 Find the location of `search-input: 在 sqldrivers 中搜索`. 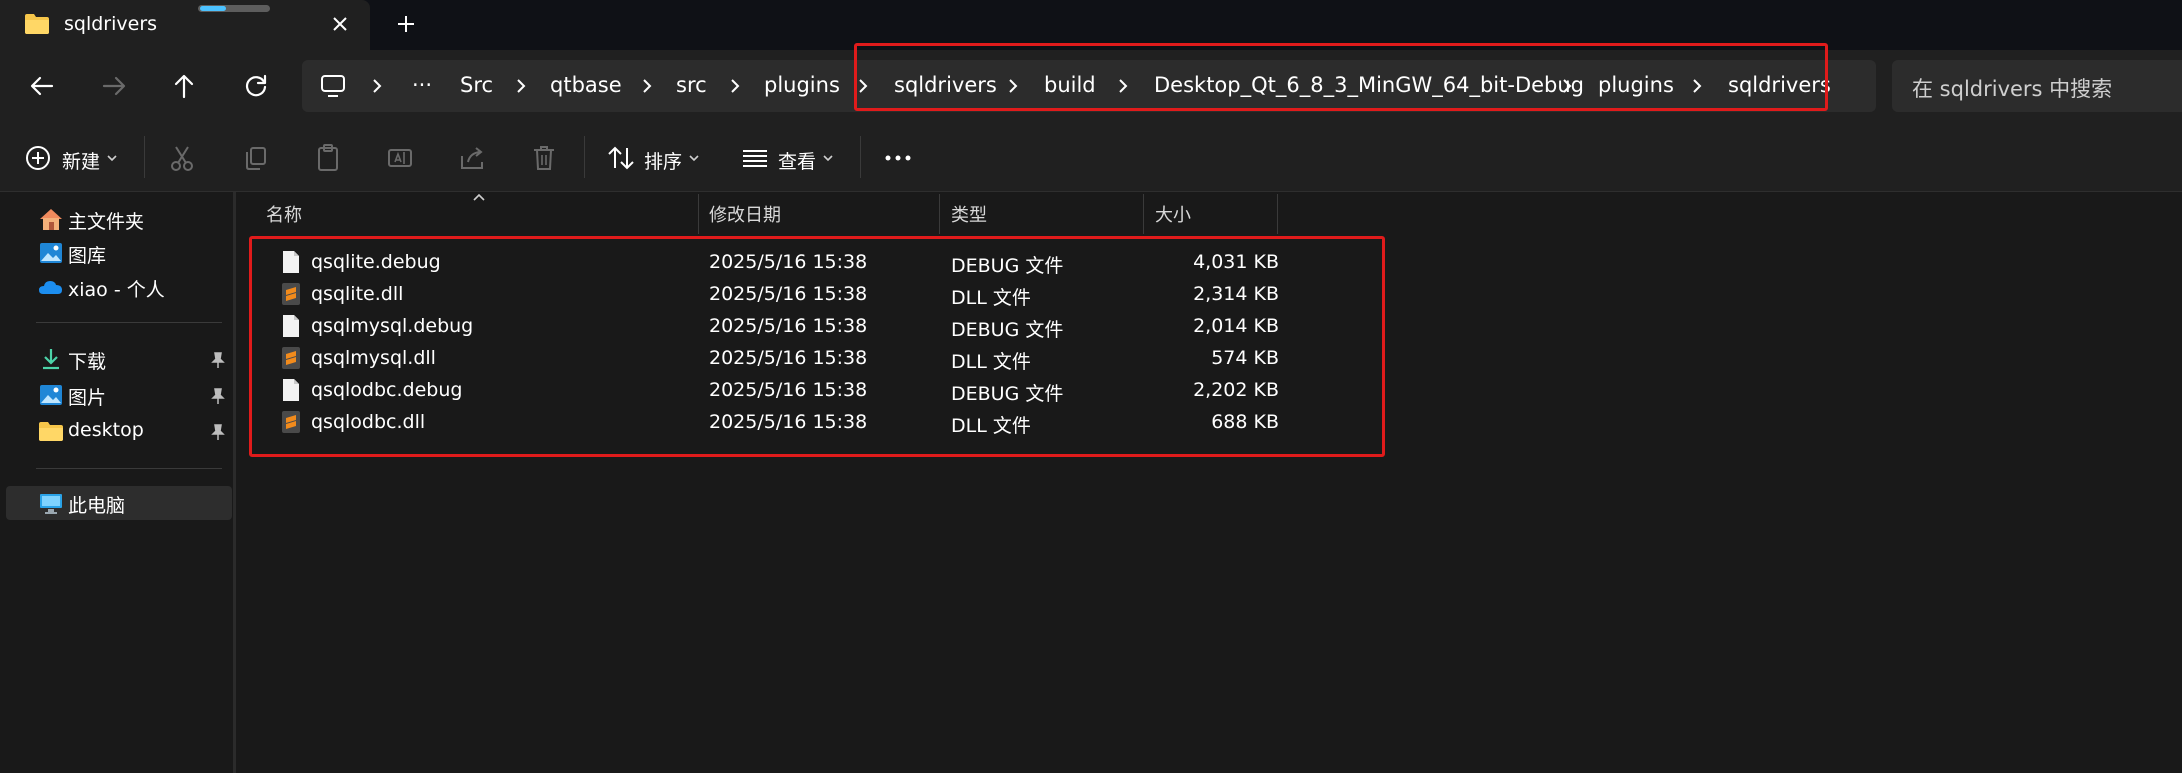

search-input: 在 sqldrivers 中搜索 is located at coordinates (2012, 88).